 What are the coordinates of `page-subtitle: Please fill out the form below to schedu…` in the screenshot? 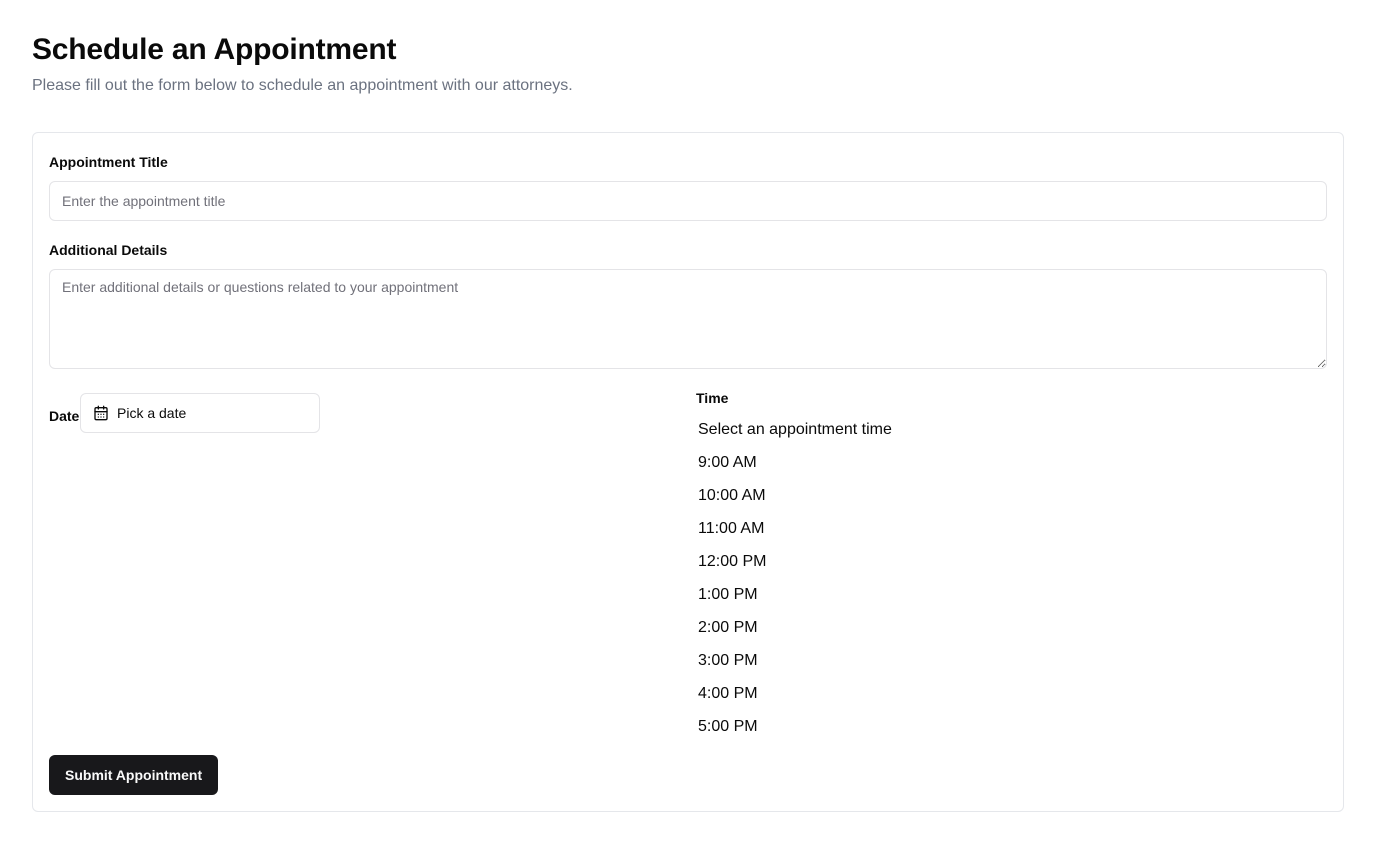 It's located at (302, 85).